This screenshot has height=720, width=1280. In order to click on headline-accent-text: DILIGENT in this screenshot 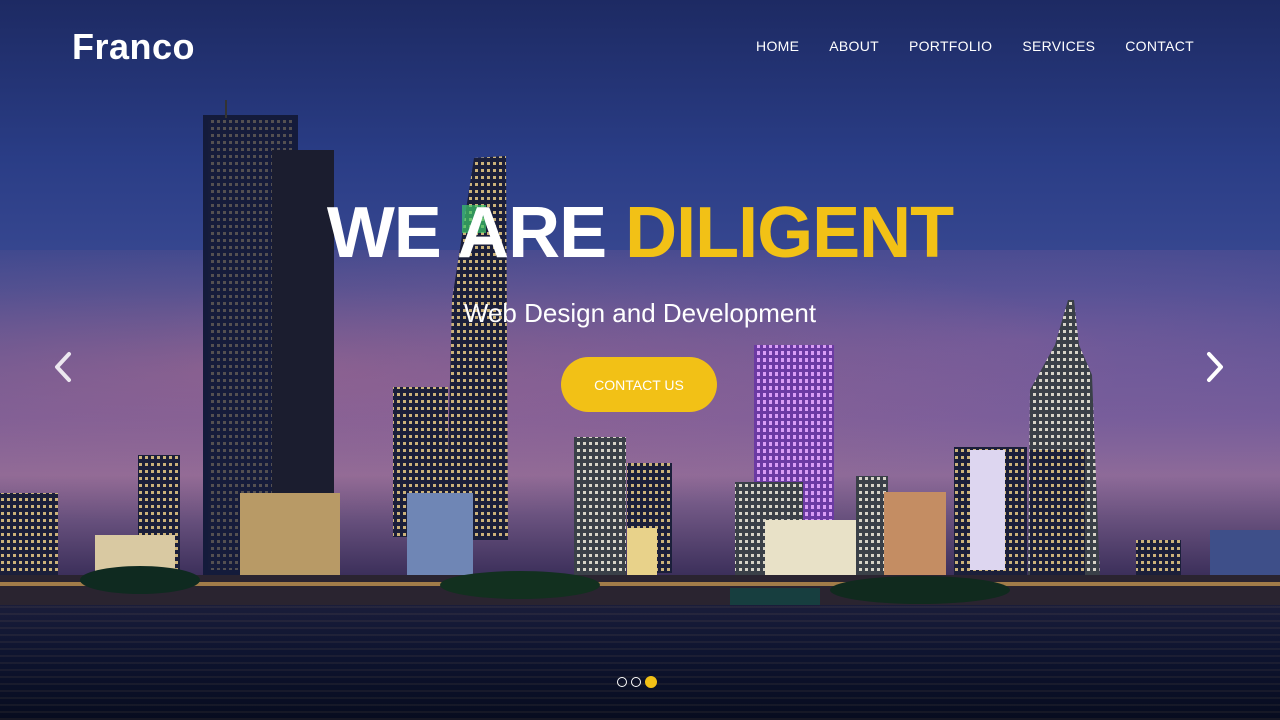, I will do `click(789, 233)`.